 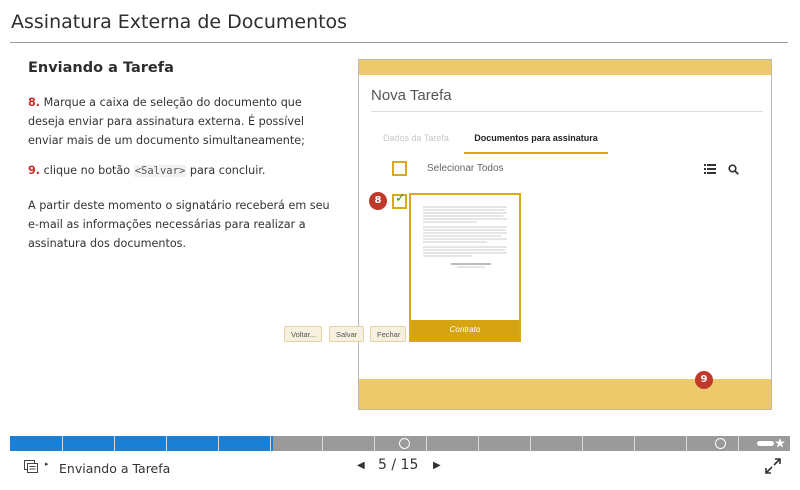 What do you see at coordinates (773, 466) in the screenshot?
I see `fullscreen-icon` at bounding box center [773, 466].